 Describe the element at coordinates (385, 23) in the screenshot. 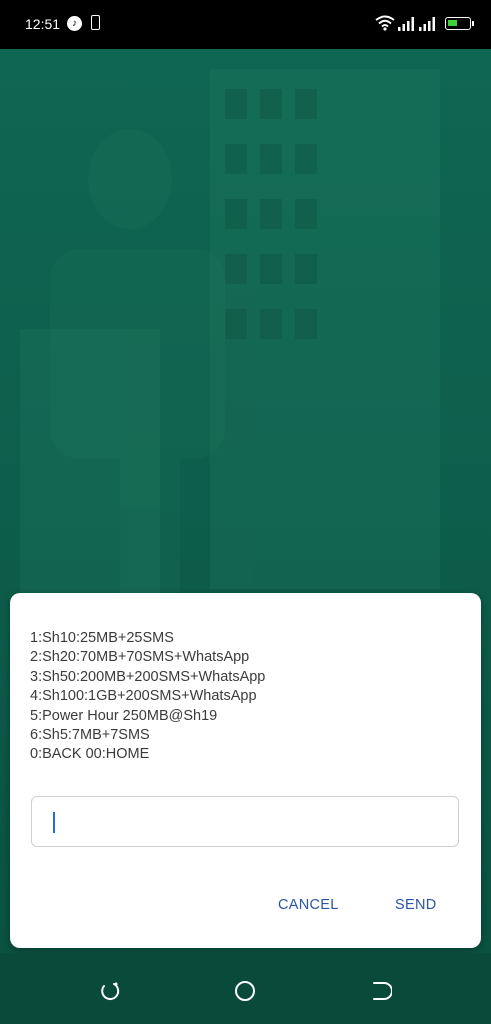

I see `wifi-icon` at that location.